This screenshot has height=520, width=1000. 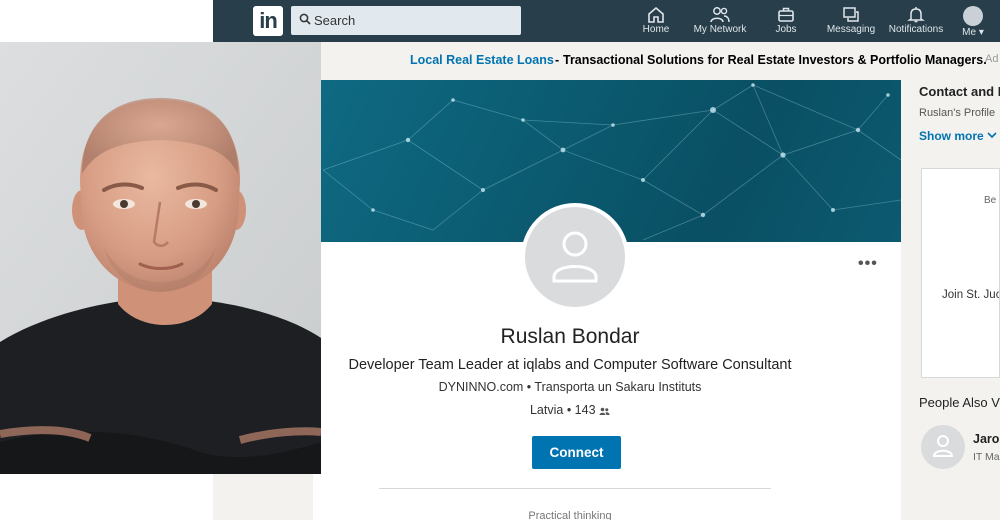 What do you see at coordinates (546, 410) in the screenshot?
I see `profile-location: Latvia` at bounding box center [546, 410].